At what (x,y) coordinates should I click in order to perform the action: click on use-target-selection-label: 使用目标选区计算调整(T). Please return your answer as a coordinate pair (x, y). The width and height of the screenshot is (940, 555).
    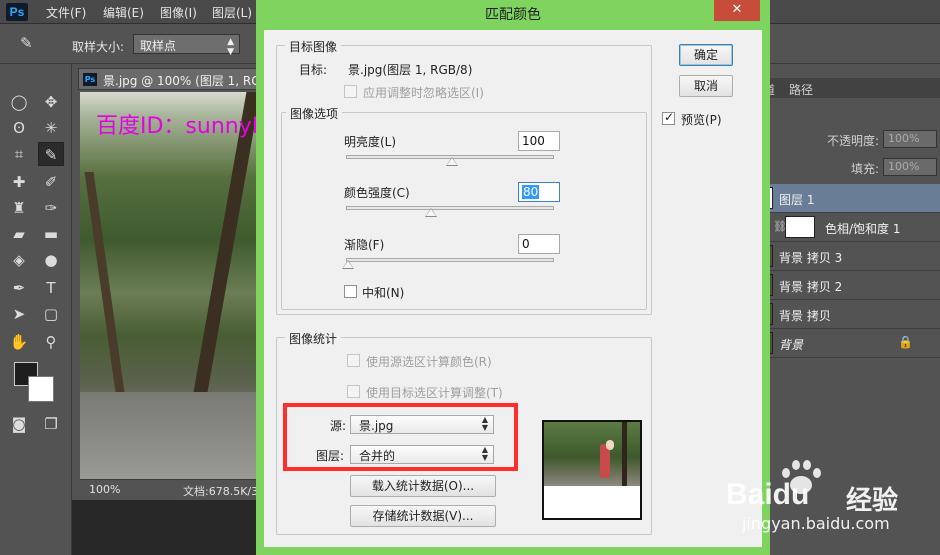
    Looking at the image, I should click on (434, 393).